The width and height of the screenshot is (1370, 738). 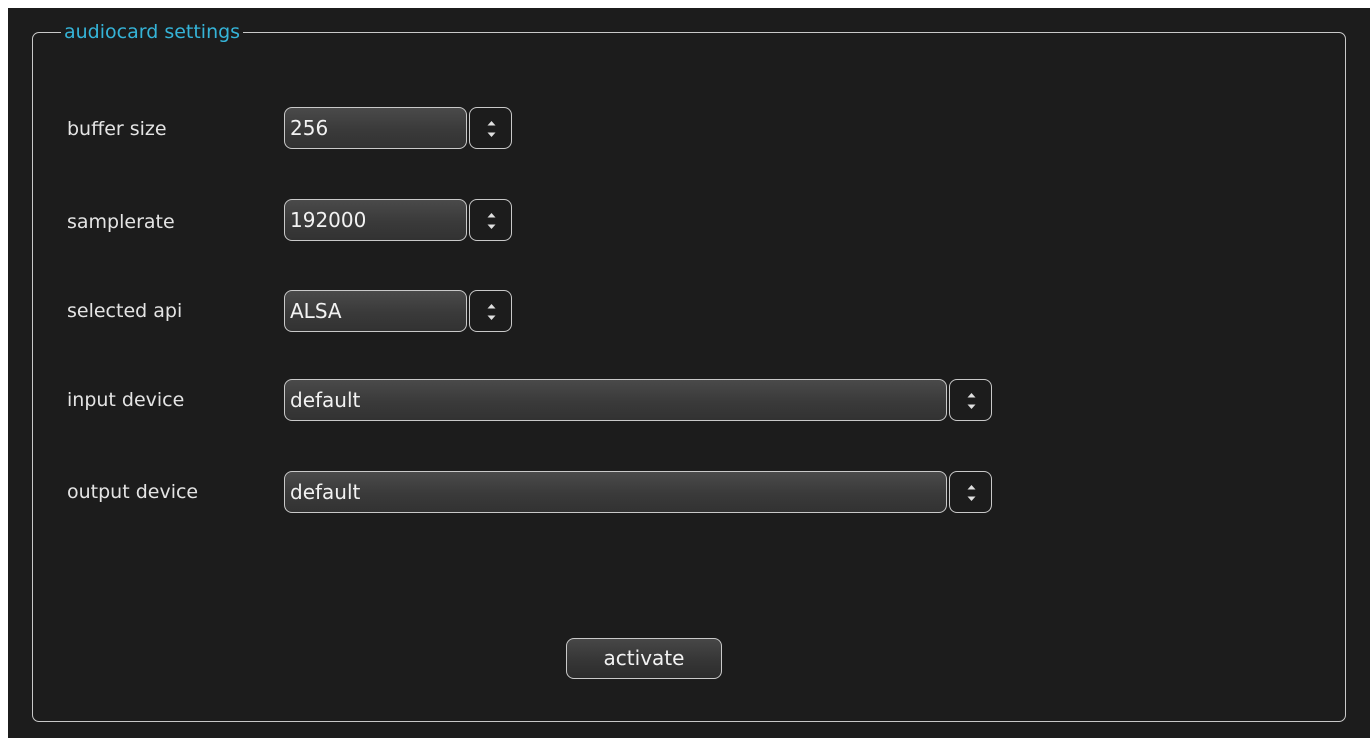 I want to click on samplerate-spin-button, so click(x=490, y=220).